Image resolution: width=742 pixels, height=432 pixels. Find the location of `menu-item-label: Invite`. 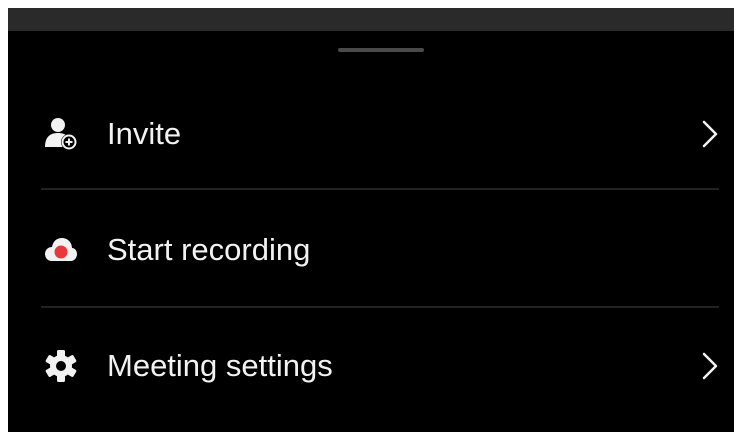

menu-item-label: Invite is located at coordinates (144, 133).